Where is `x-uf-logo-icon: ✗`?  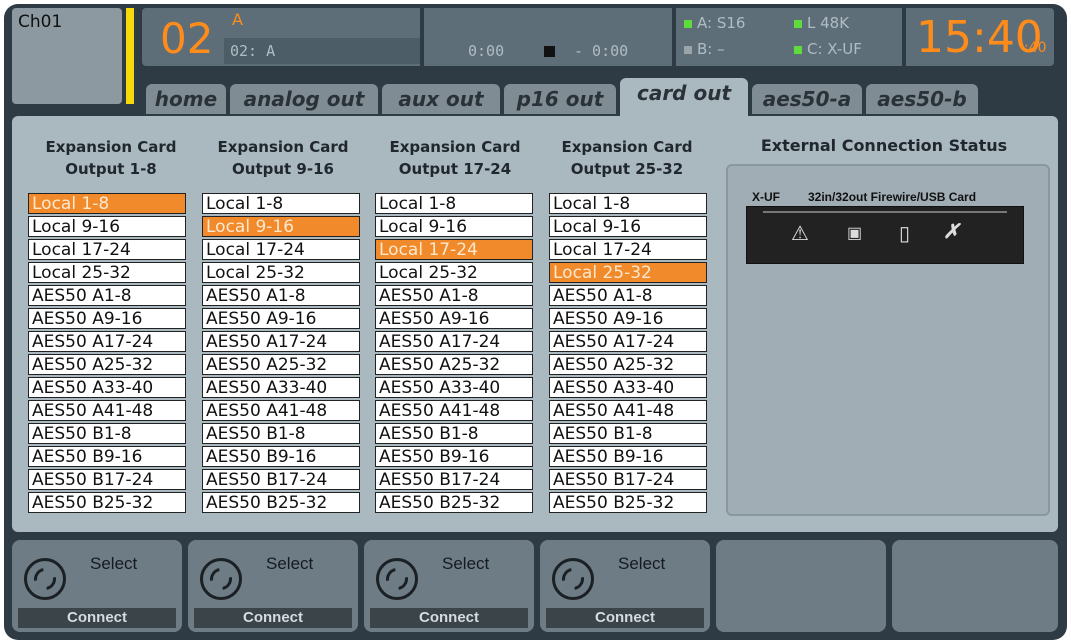
x-uf-logo-icon: ✗ is located at coordinates (951, 232).